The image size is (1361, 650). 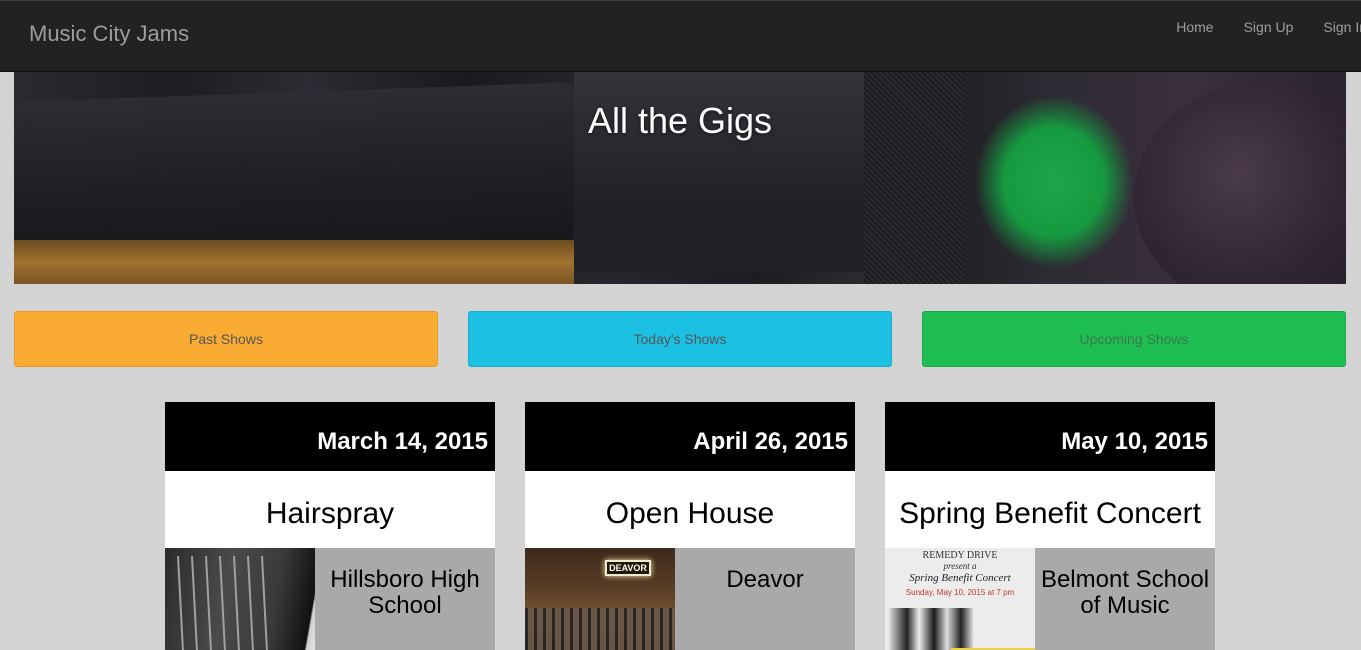 I want to click on todays-shows-button: Today's Shows, so click(x=680, y=339).